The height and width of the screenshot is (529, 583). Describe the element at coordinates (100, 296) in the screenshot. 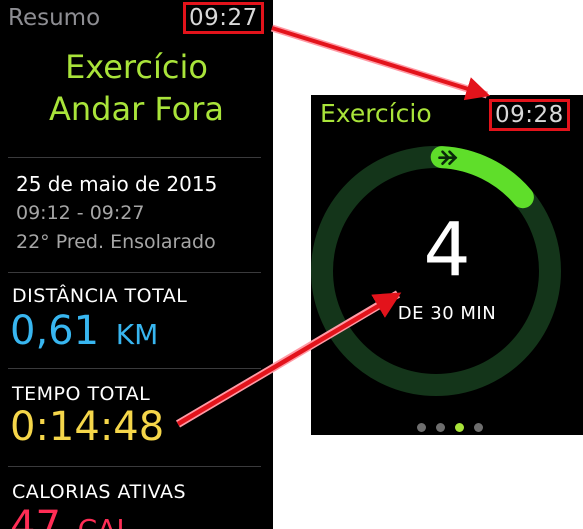

I see `distance-label: DISTÂNCIA TOTAL` at that location.